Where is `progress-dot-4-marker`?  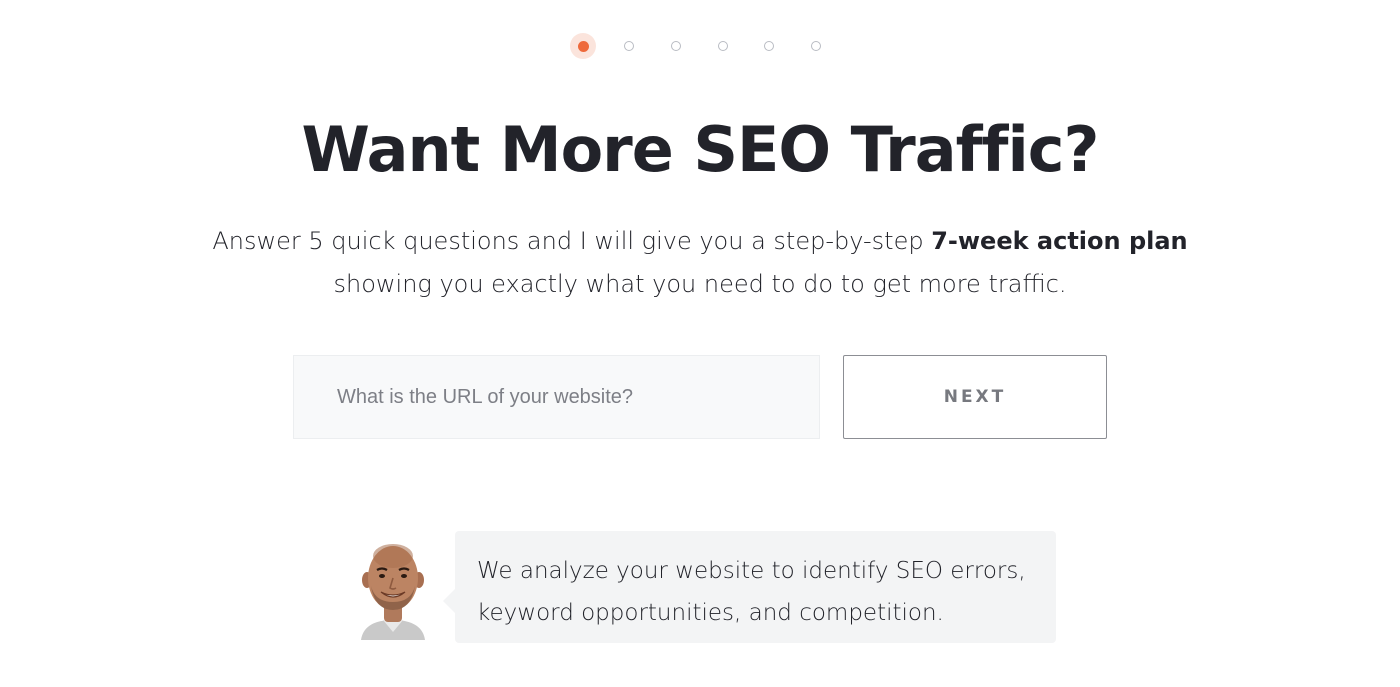 progress-dot-4-marker is located at coordinates (723, 46).